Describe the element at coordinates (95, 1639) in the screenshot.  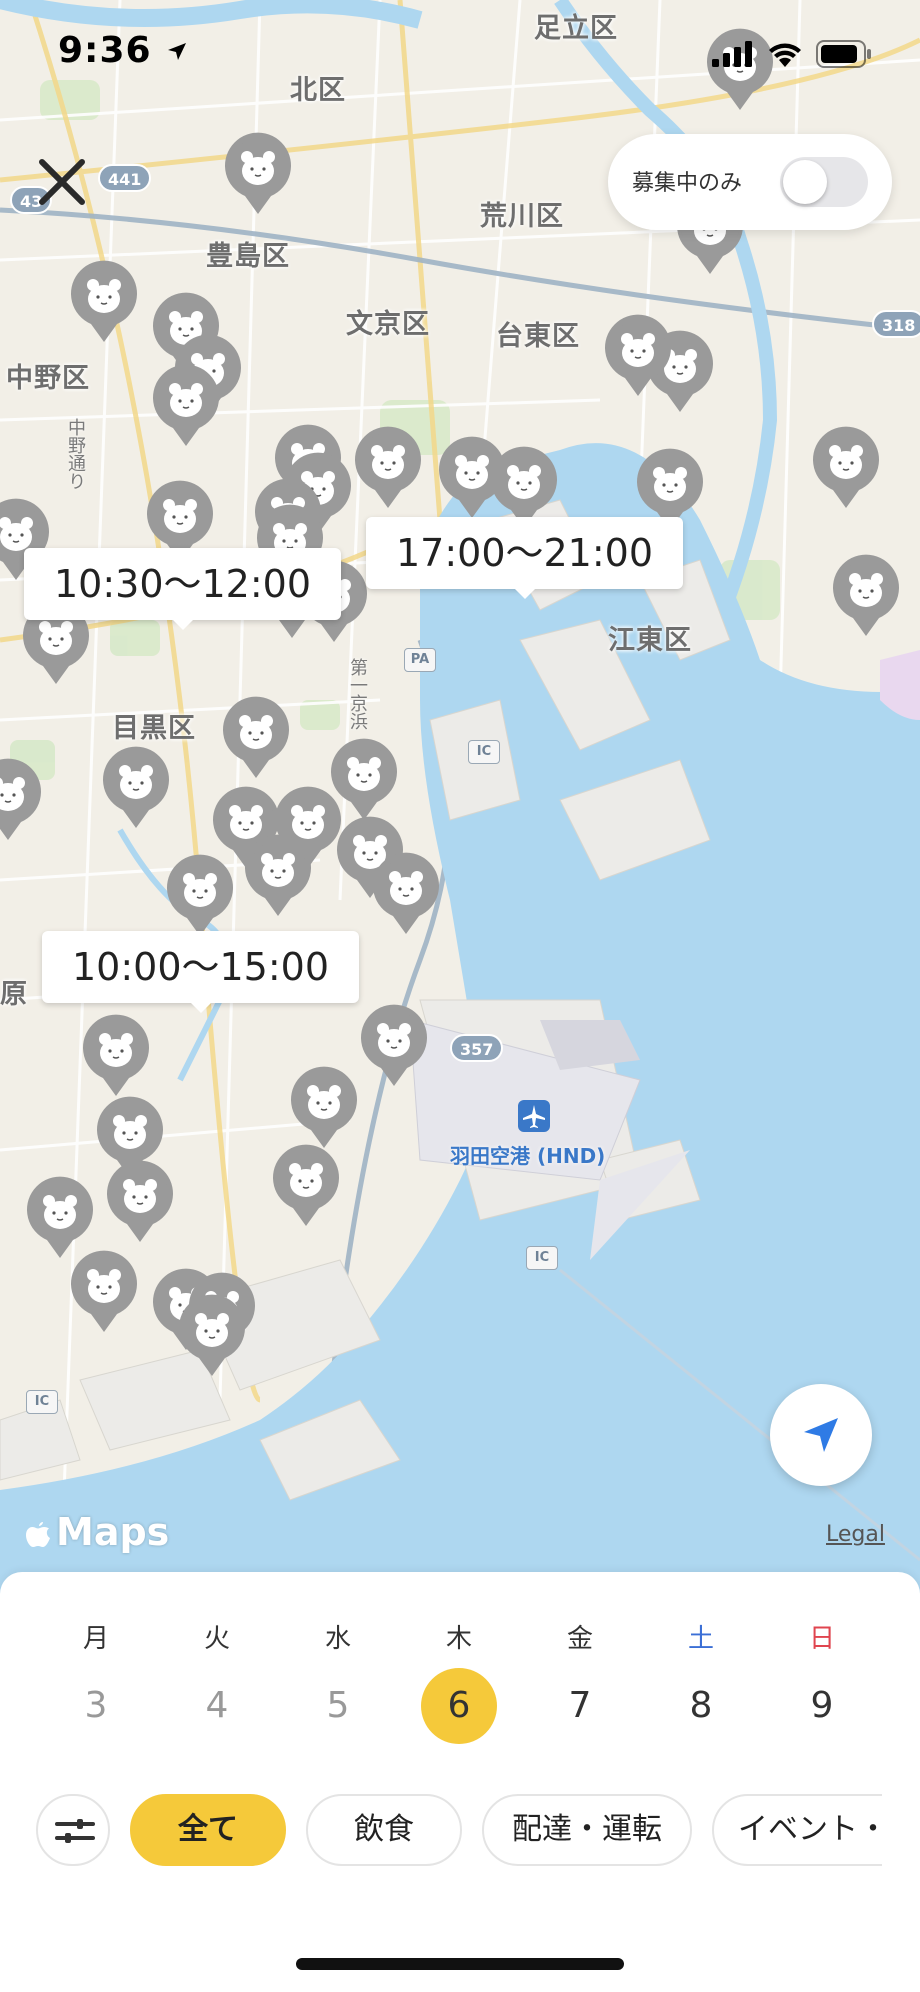
I see `weekday-label: 月` at that location.